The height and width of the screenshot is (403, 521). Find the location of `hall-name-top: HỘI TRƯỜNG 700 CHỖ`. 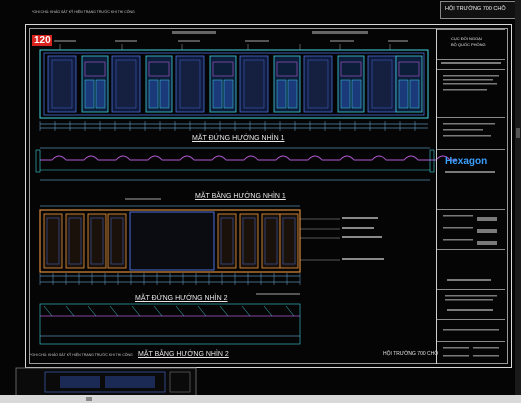

hall-name-top: HỘI TRƯỜNG 700 CHỖ is located at coordinates (475, 9).